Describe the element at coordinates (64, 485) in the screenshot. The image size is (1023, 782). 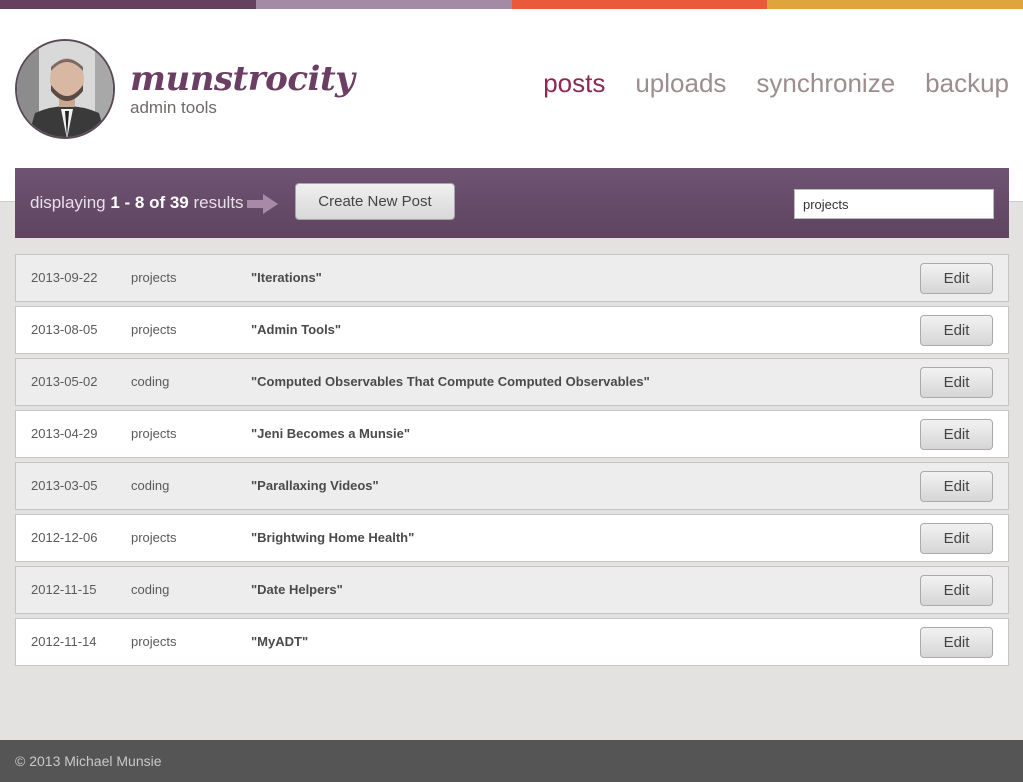
I see `post-date: 2013-03-05` at that location.